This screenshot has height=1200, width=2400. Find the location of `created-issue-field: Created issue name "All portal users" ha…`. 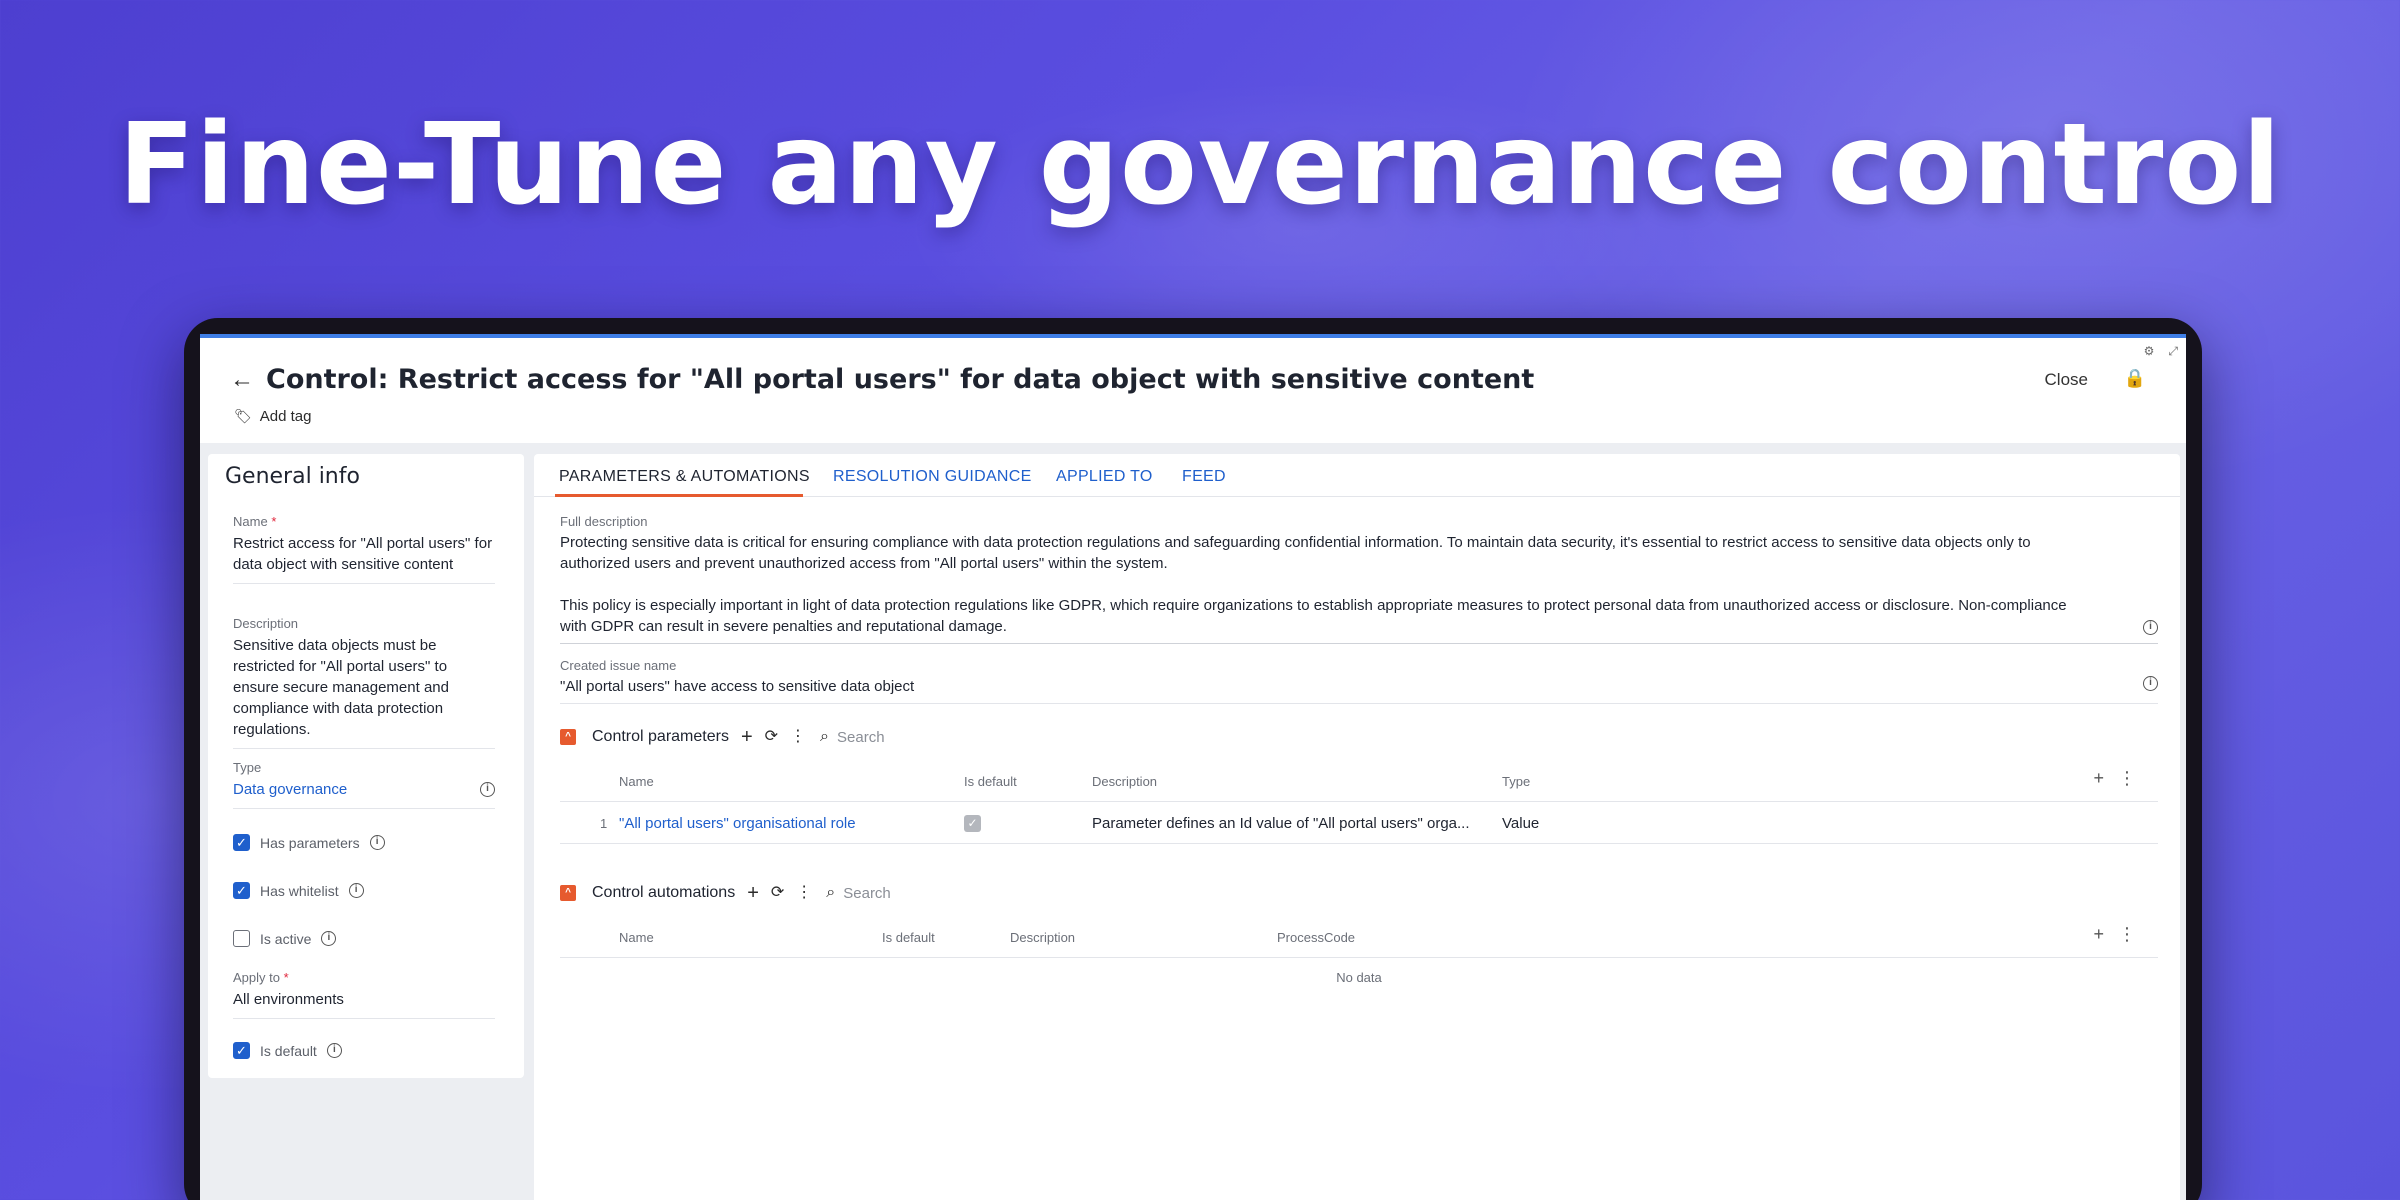

created-issue-field: Created issue name "All portal users" ha… is located at coordinates (1359, 681).